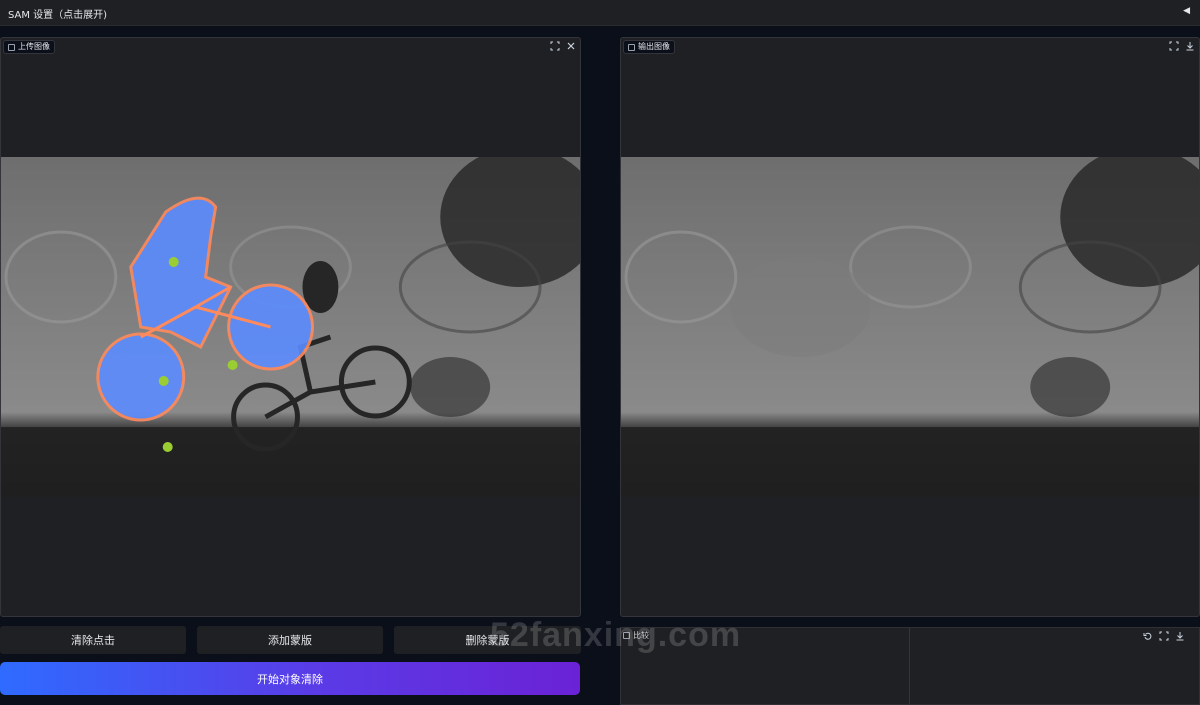 The height and width of the screenshot is (705, 1200). I want to click on compare-label: 比较, so click(636, 635).